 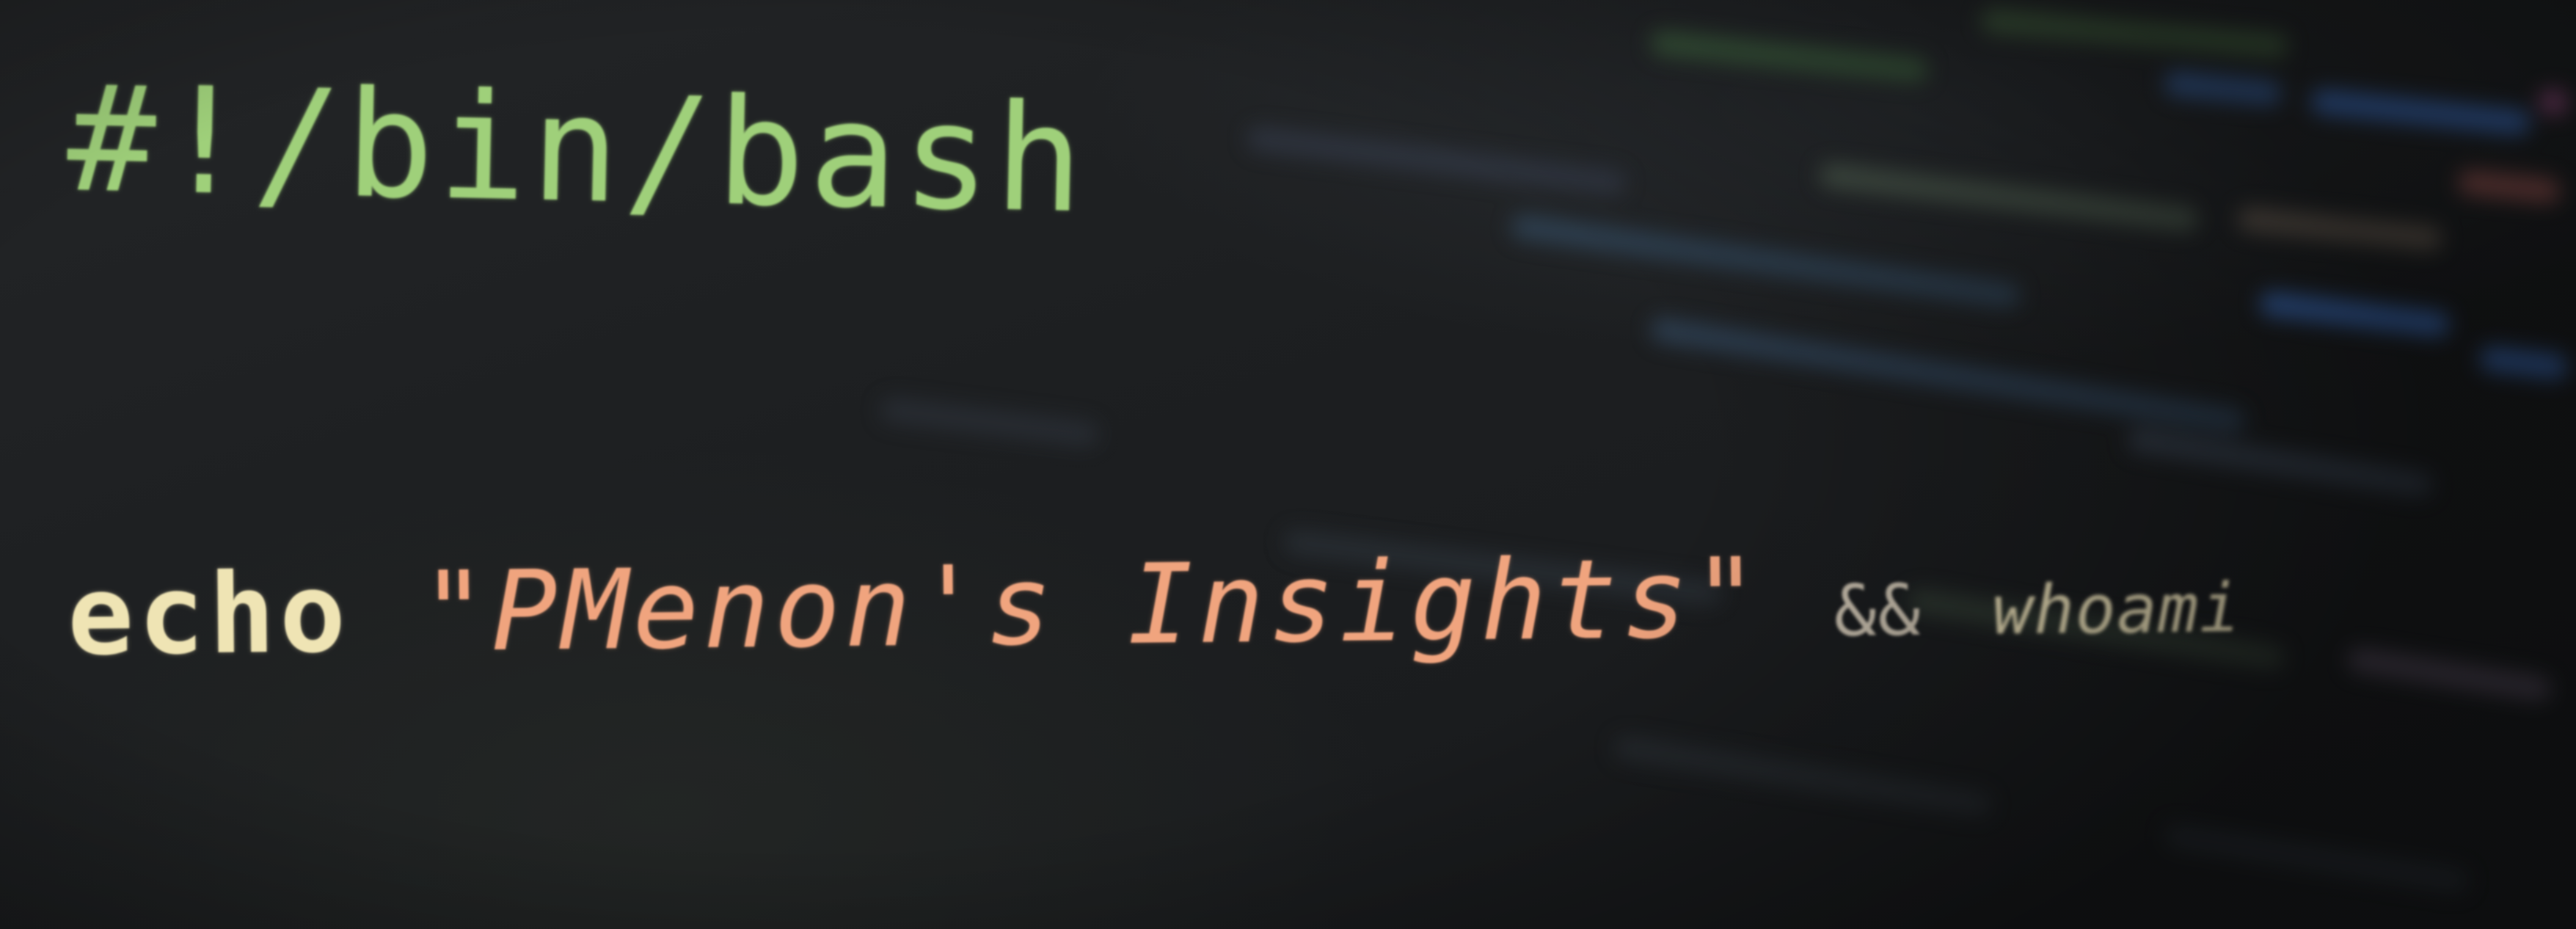 What do you see at coordinates (209, 614) in the screenshot?
I see `echo-keyword: echo` at bounding box center [209, 614].